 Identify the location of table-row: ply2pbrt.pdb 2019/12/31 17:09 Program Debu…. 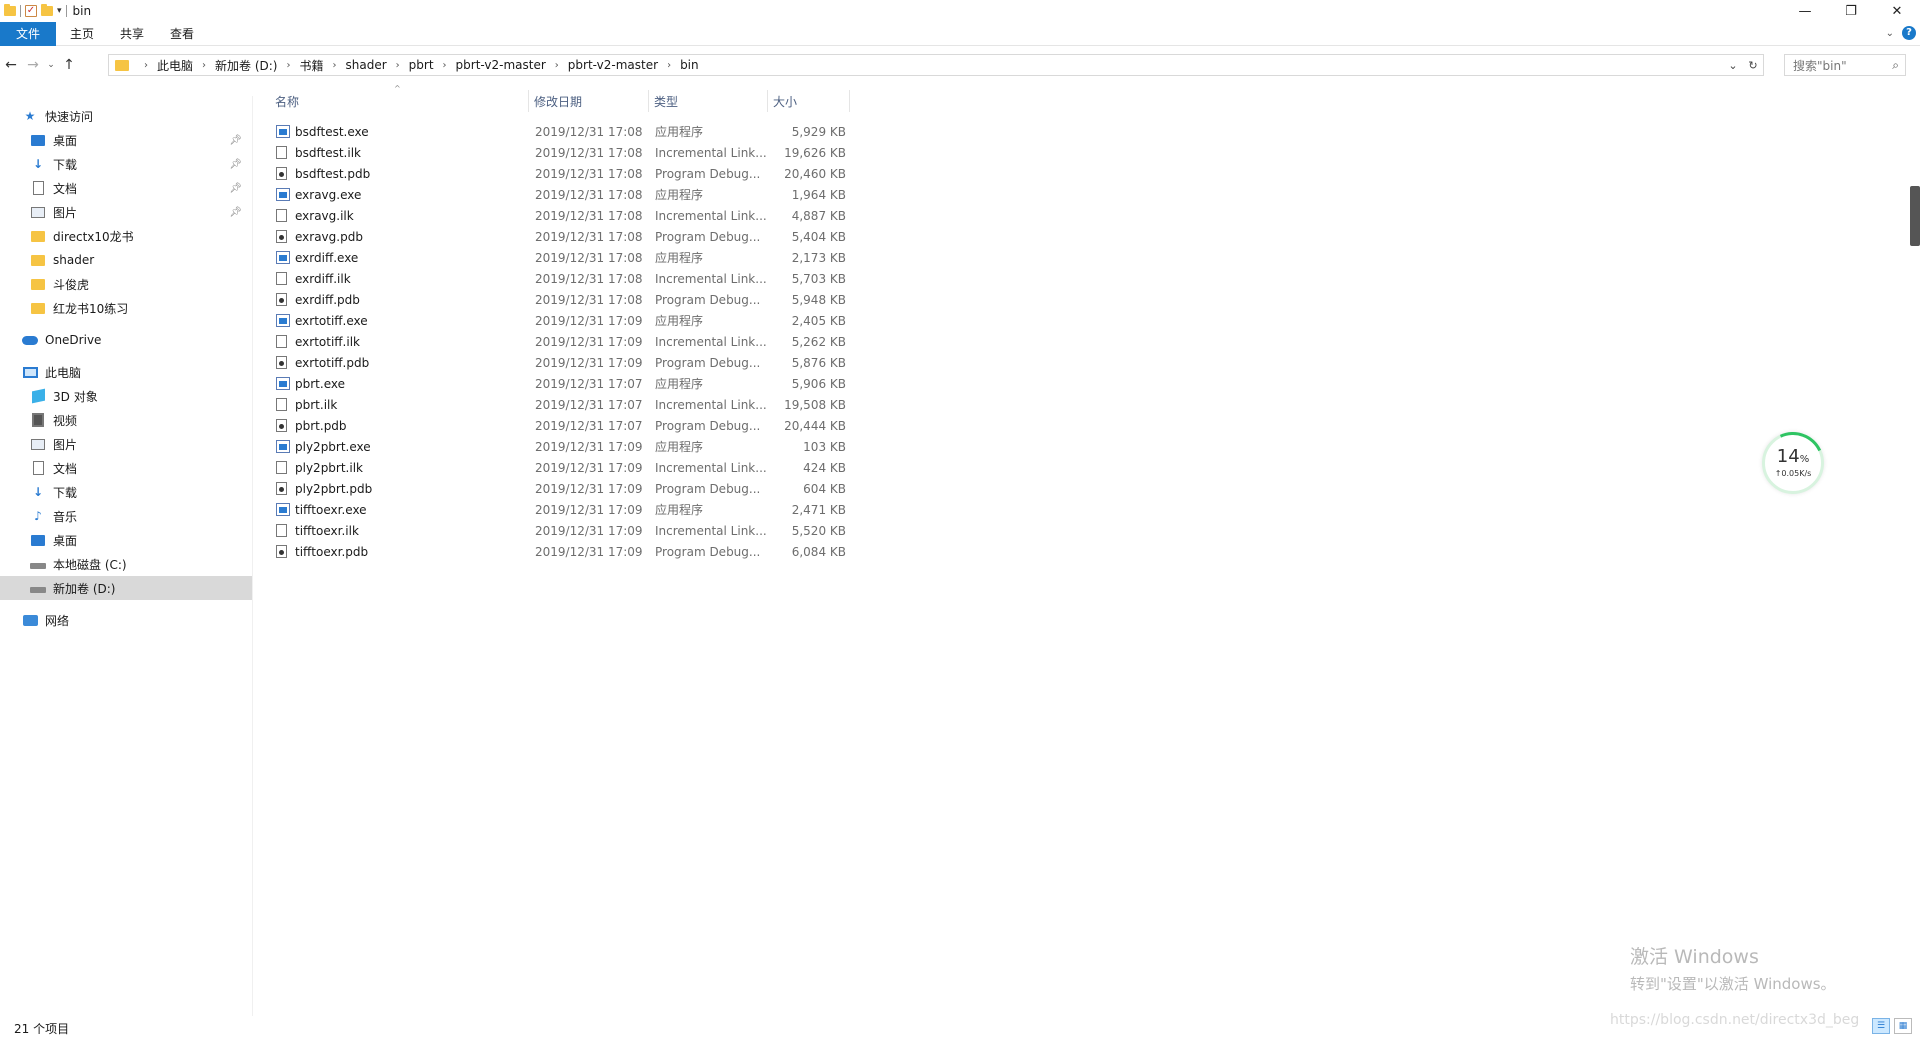
(560, 488).